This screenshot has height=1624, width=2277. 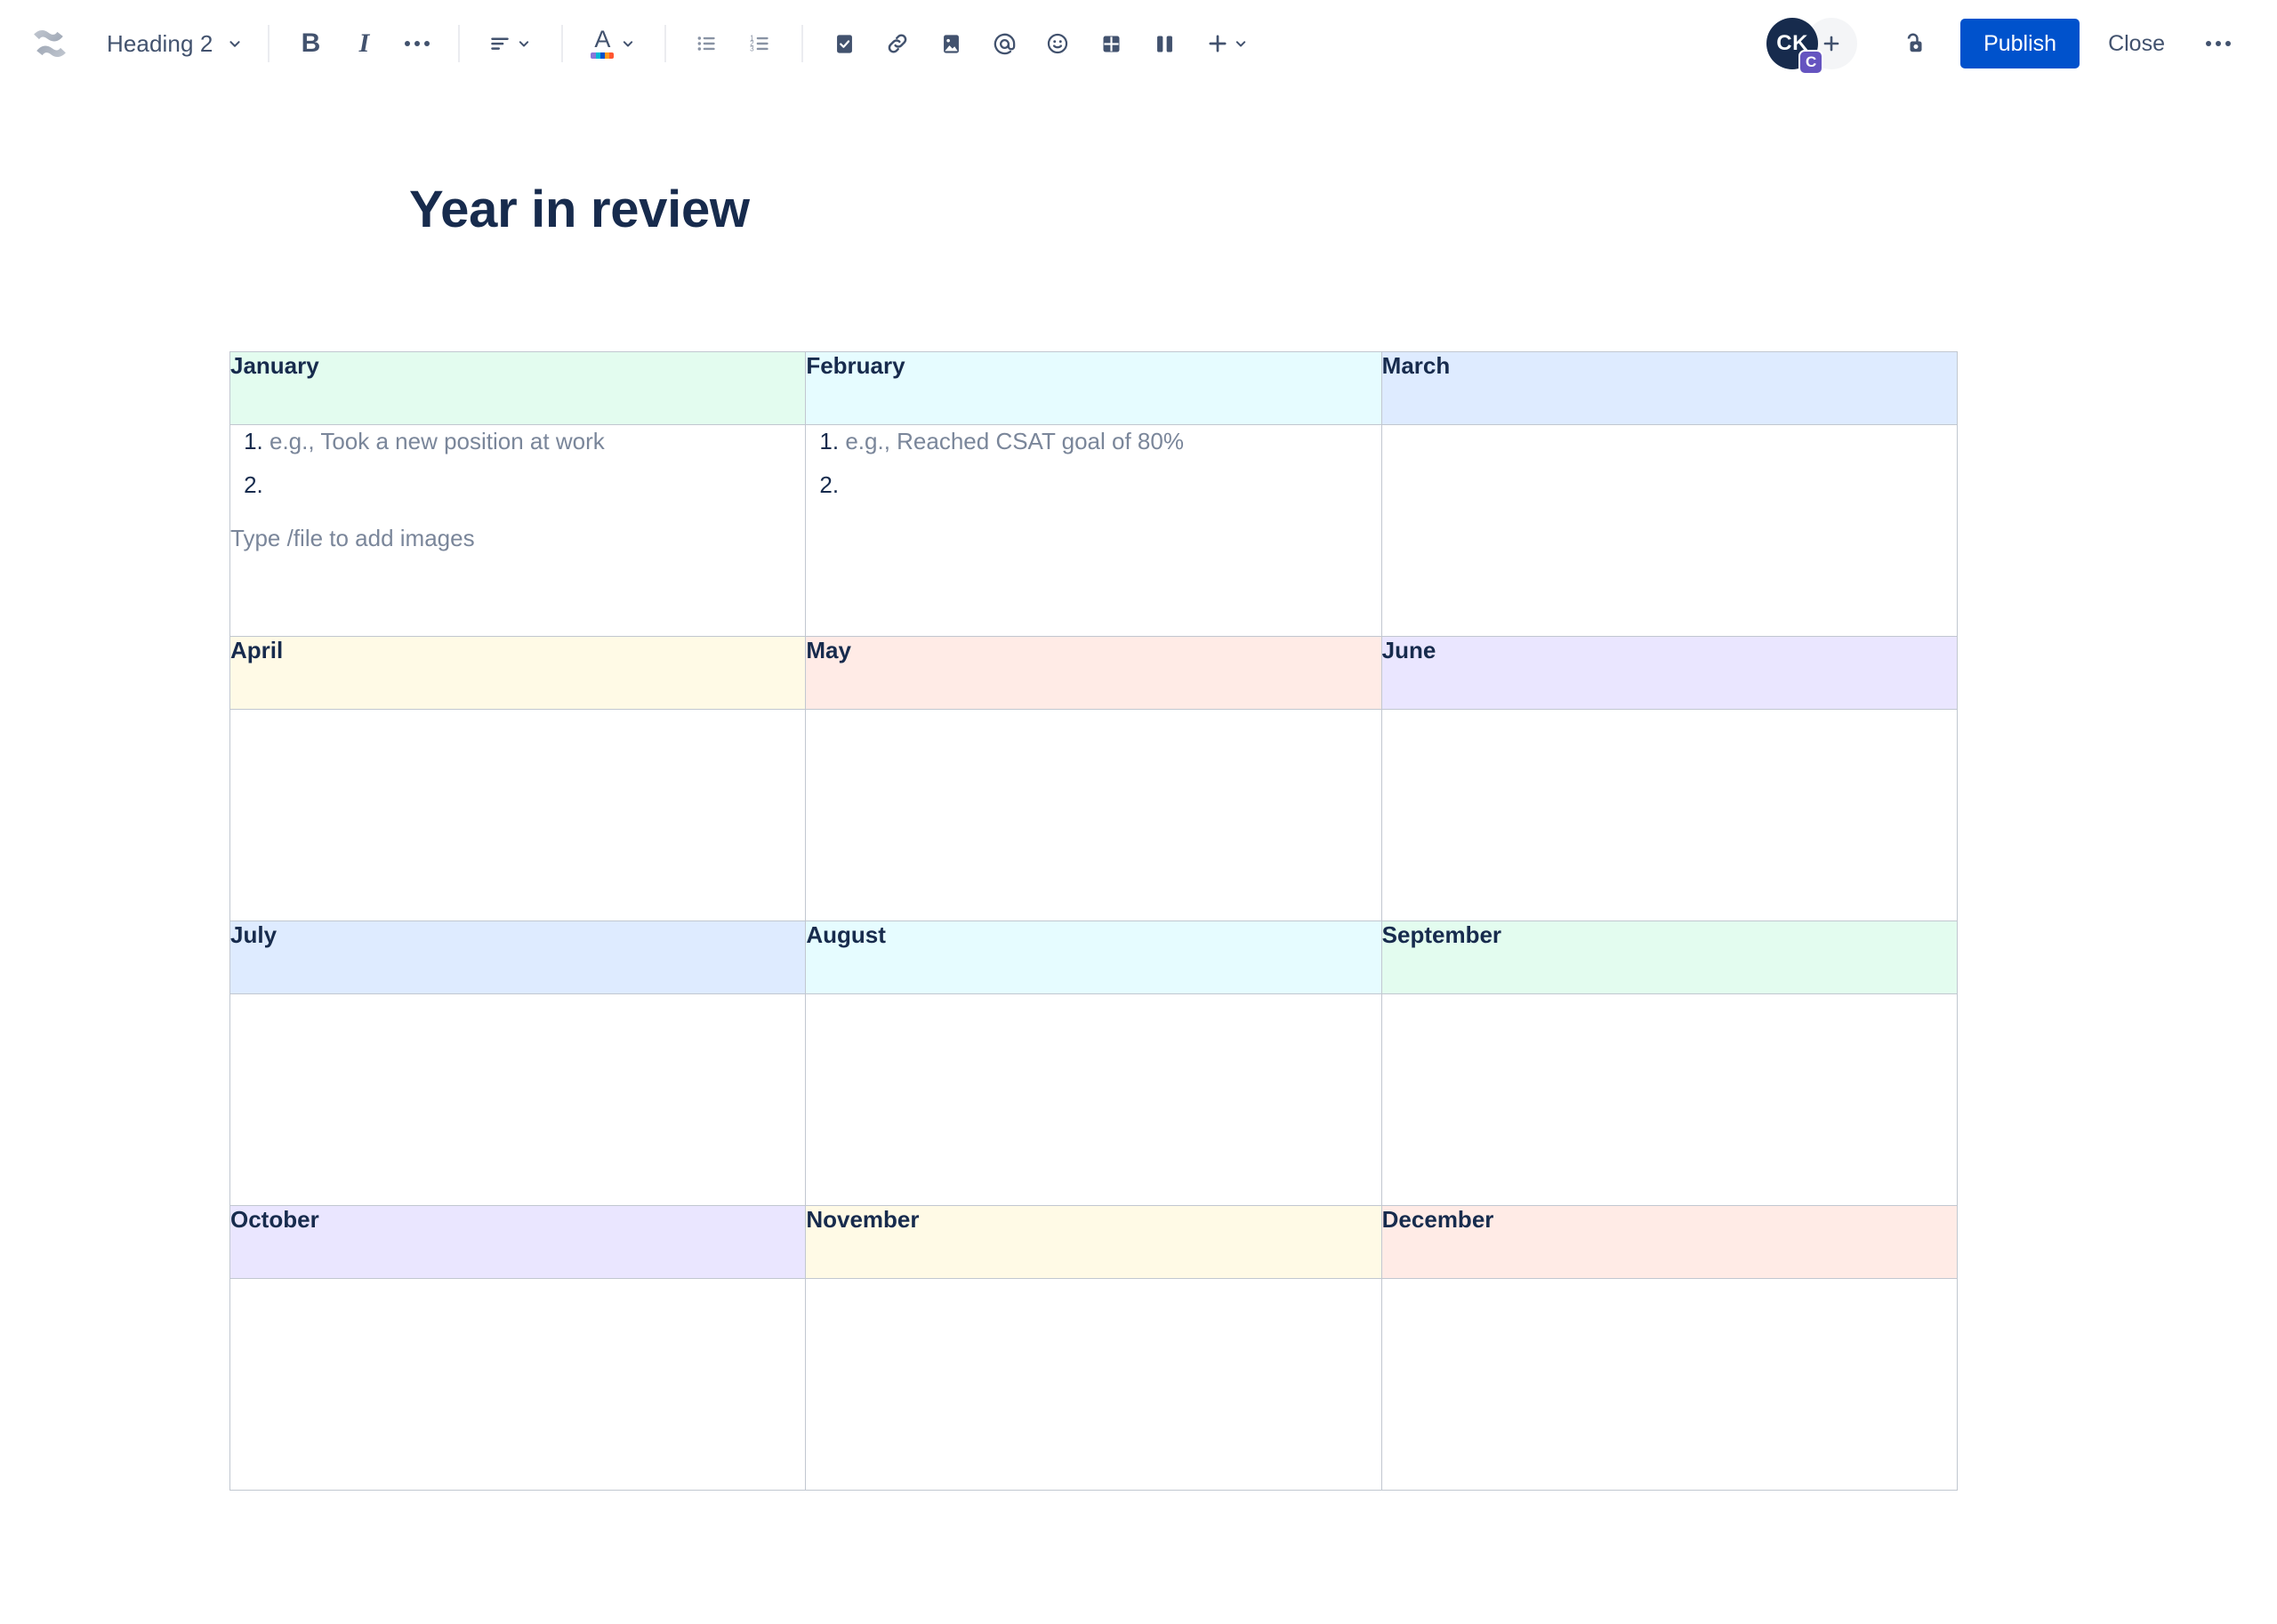 I want to click on table-row: January February March, so click(x=1094, y=387).